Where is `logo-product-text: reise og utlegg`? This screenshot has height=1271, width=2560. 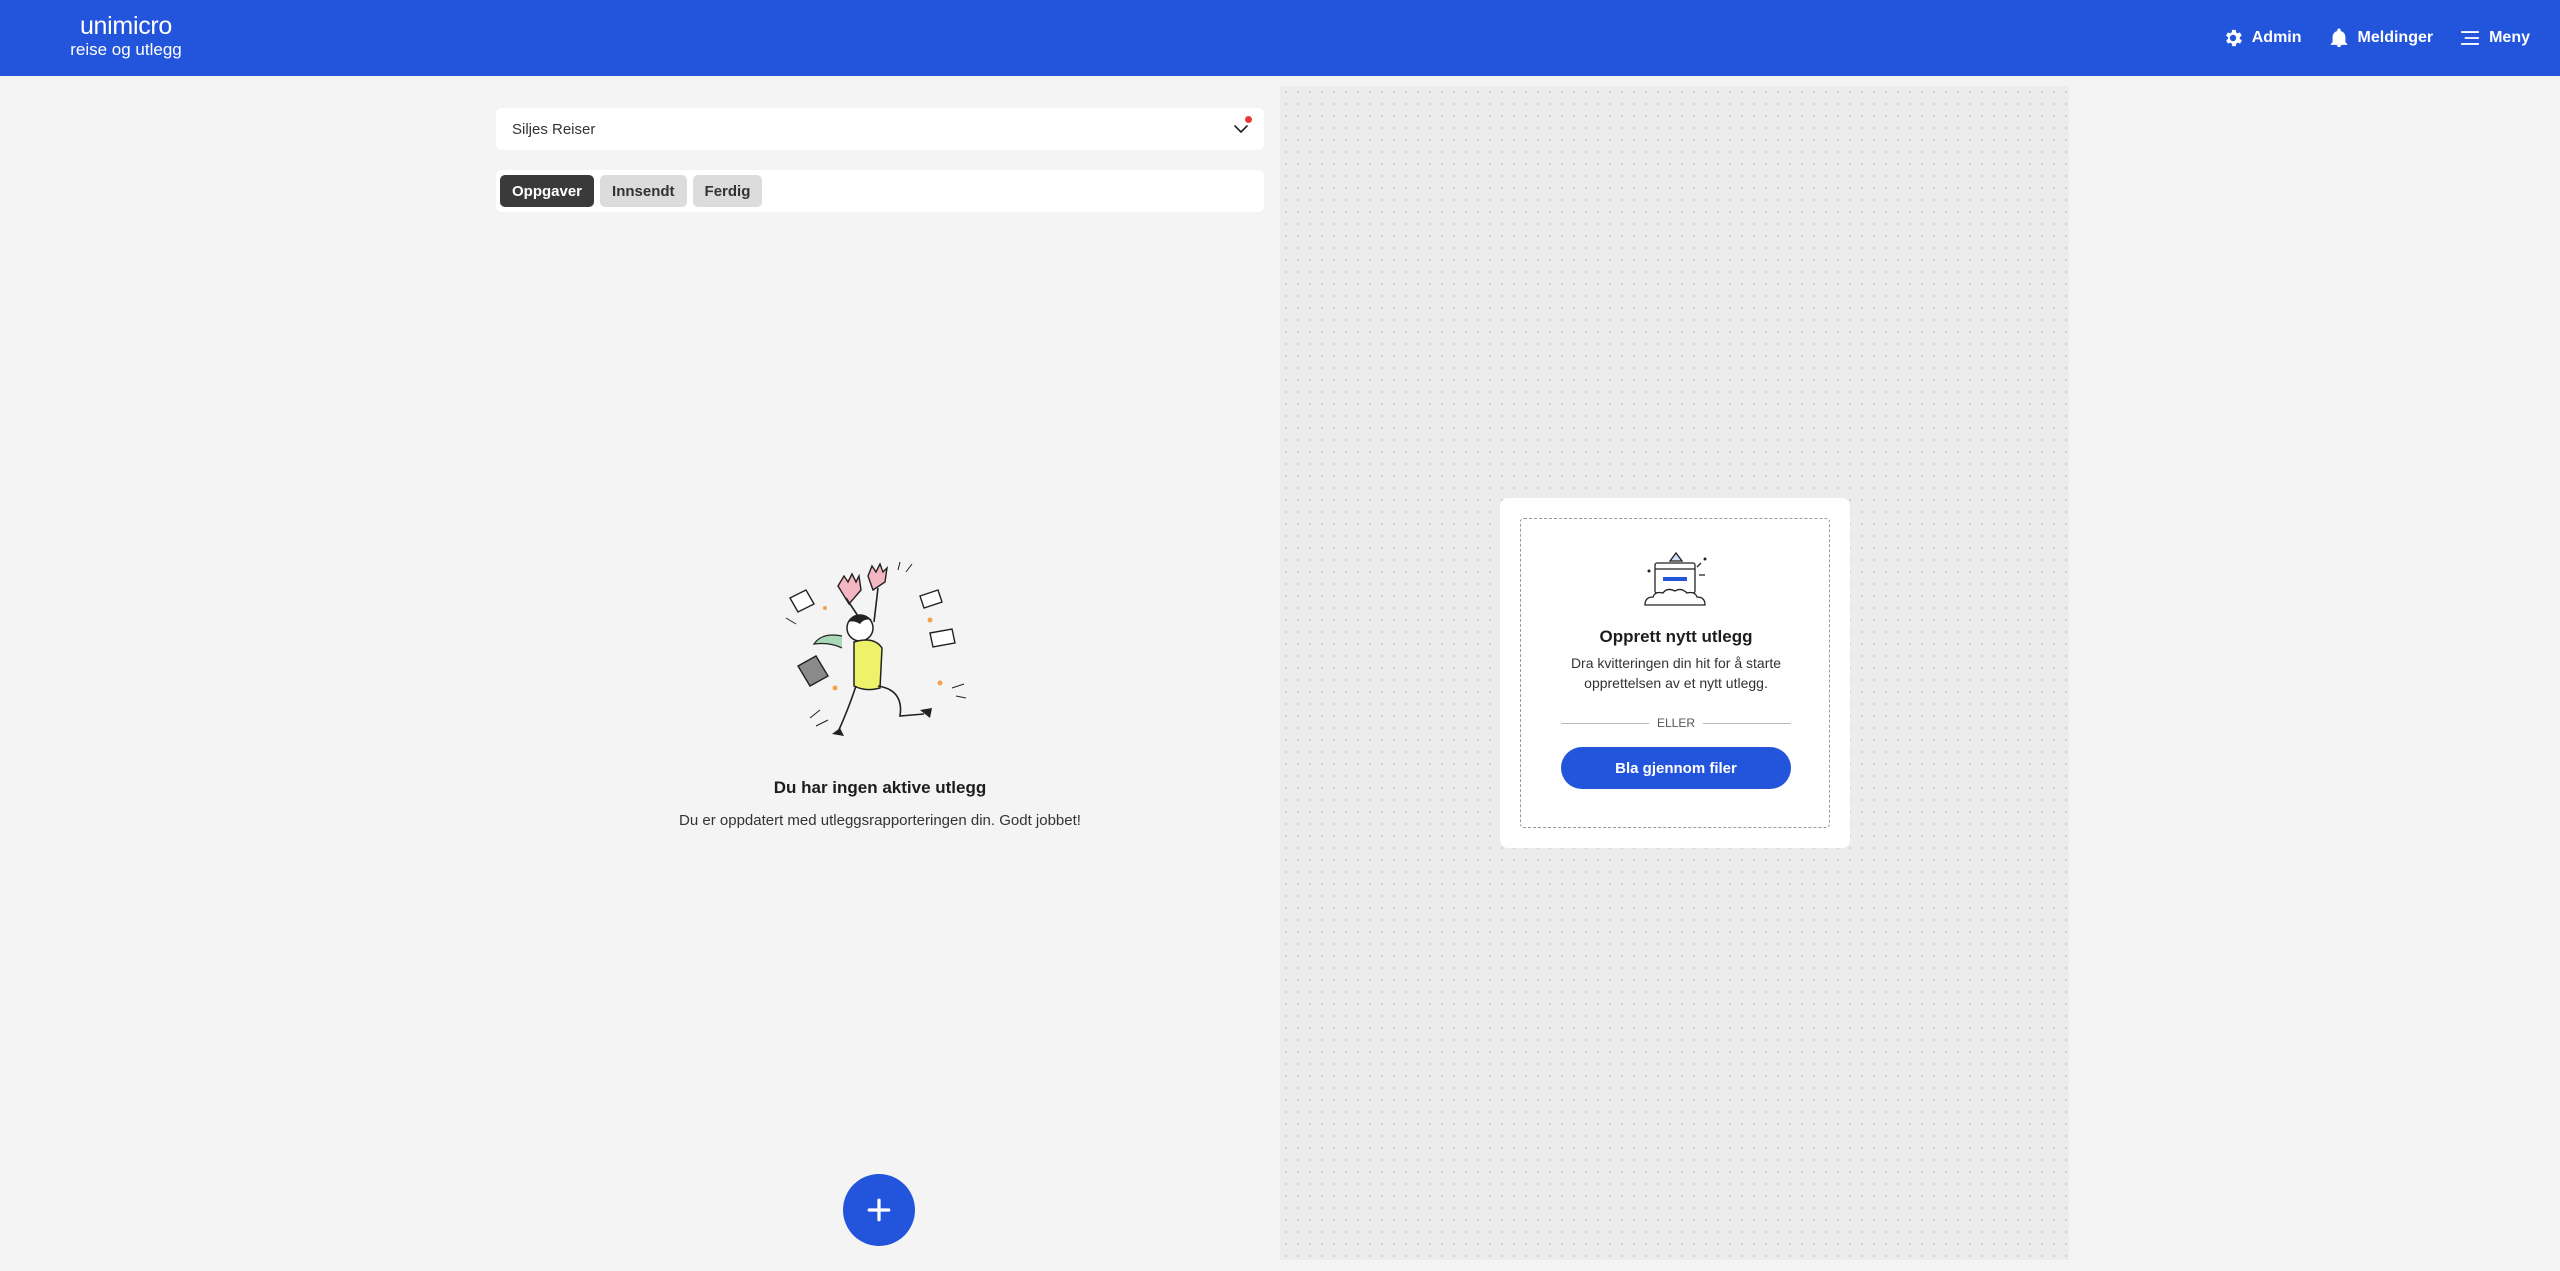 logo-product-text: reise og utlegg is located at coordinates (126, 49).